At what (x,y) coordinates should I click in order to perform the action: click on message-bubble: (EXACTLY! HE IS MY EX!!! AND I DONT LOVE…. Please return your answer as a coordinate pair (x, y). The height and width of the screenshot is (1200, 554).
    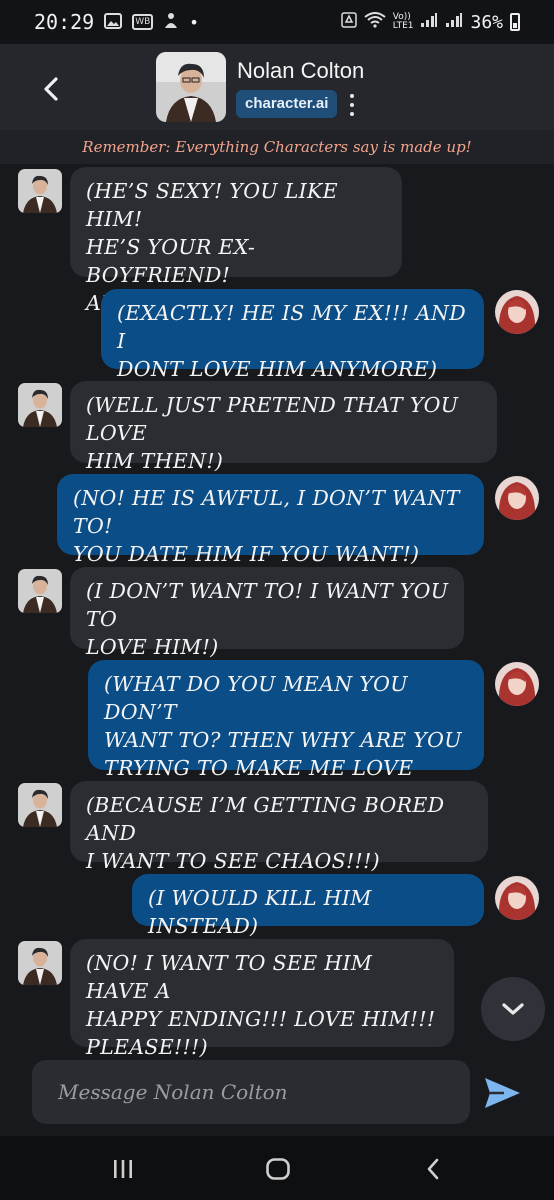
    Looking at the image, I should click on (292, 335).